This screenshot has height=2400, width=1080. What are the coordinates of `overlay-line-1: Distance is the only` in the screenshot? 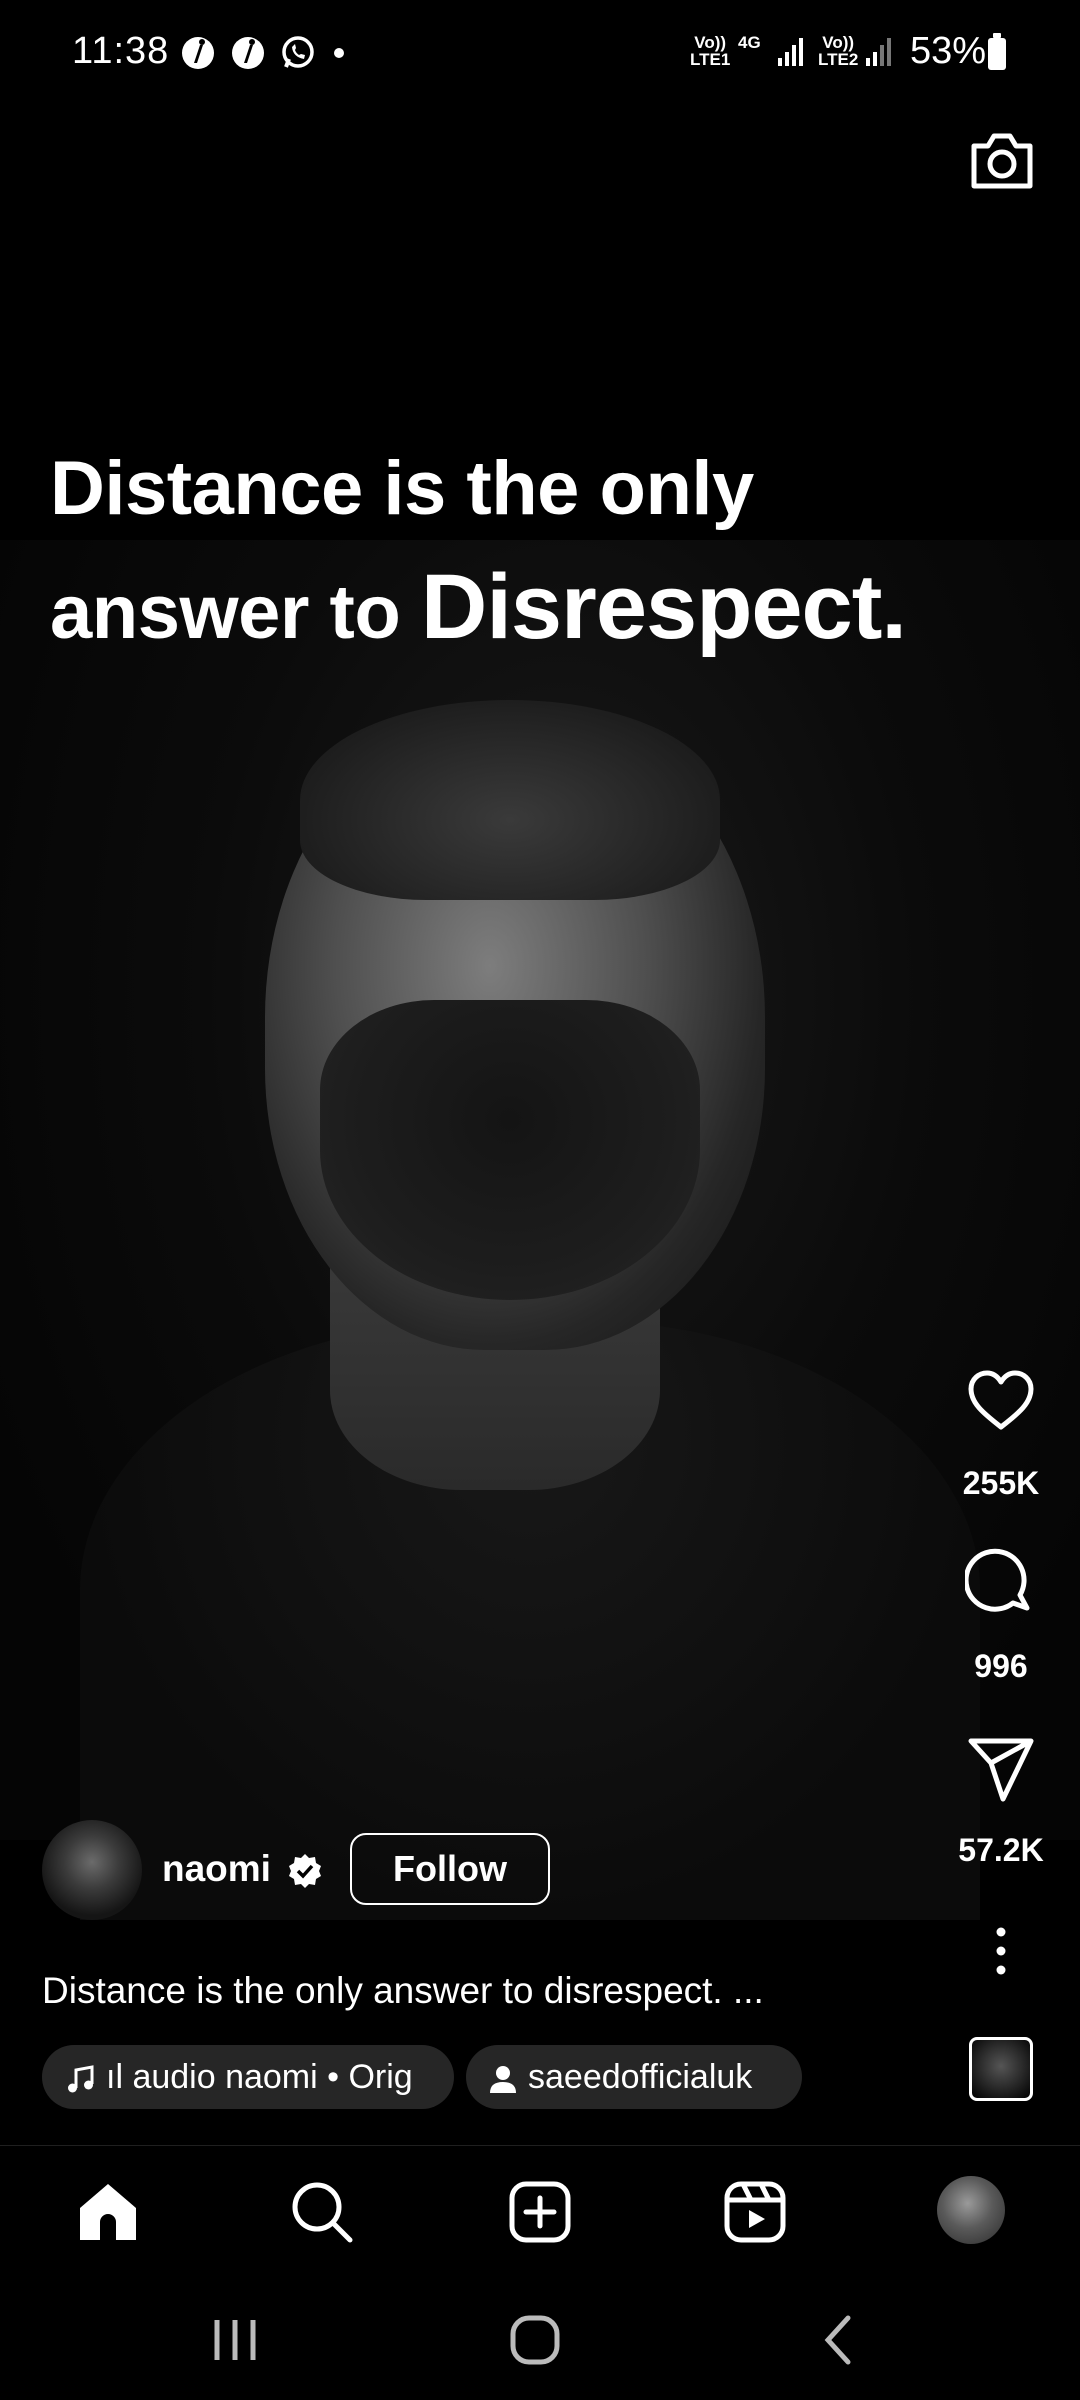 It's located at (402, 488).